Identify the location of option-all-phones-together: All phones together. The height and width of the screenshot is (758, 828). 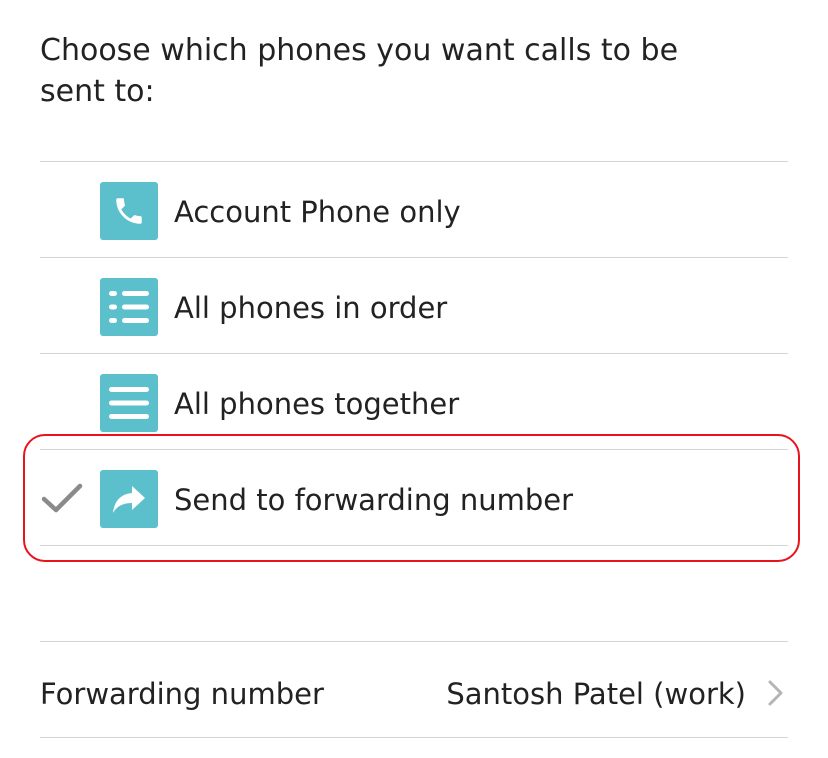
(414, 401).